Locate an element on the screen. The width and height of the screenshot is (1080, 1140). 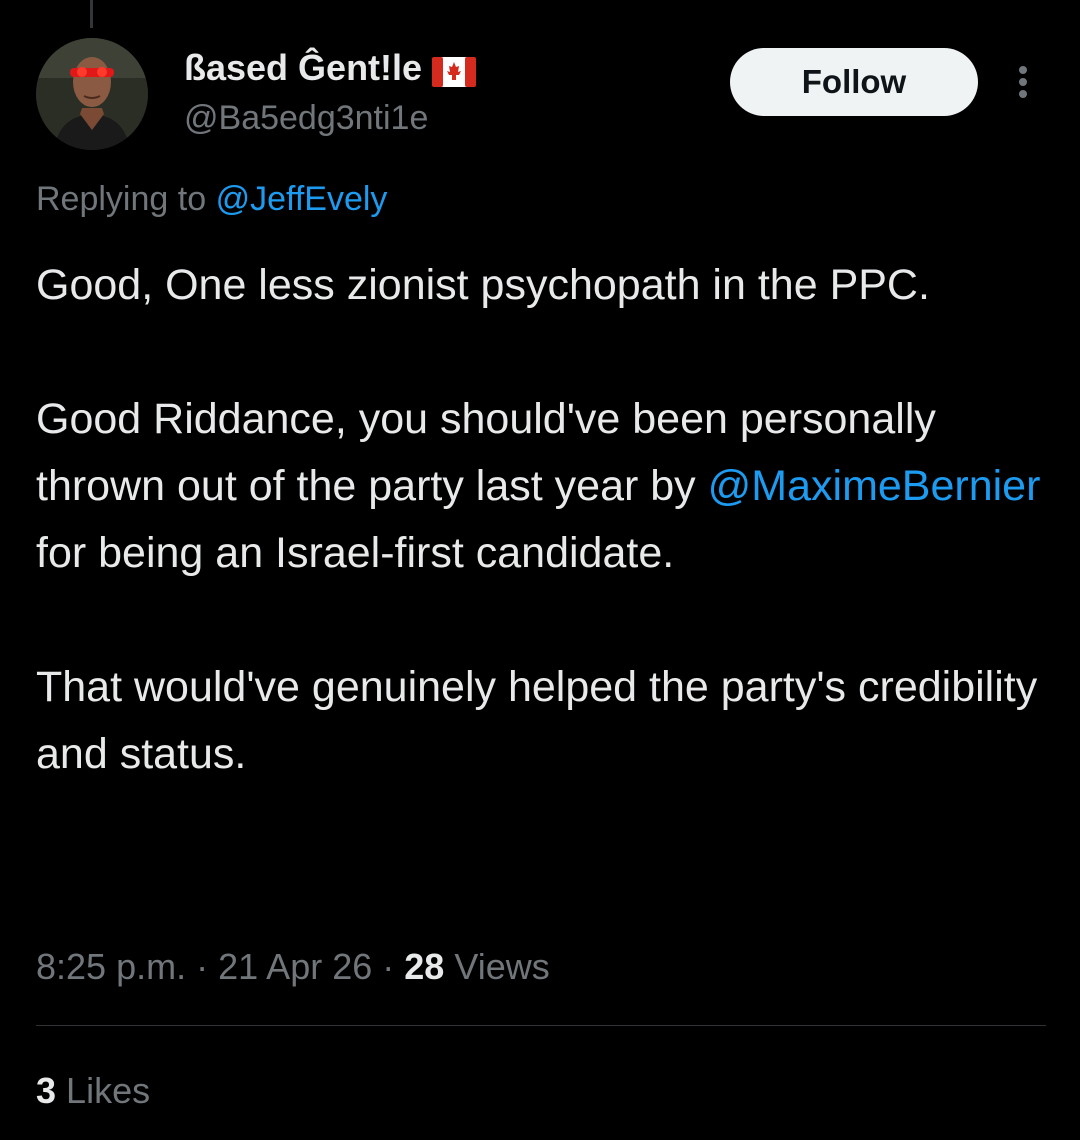
views-count: 28 is located at coordinates (424, 966).